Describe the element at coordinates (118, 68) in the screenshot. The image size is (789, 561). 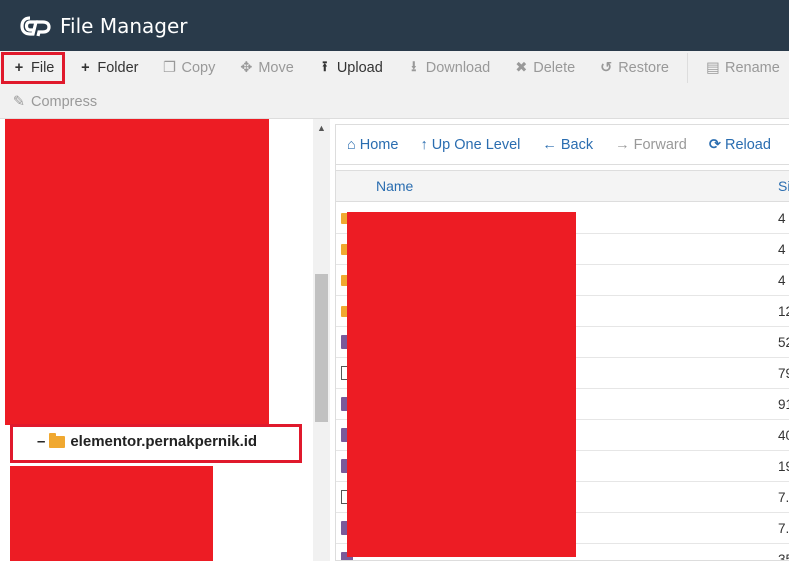
I see `new-folder-button-label: Folder` at that location.